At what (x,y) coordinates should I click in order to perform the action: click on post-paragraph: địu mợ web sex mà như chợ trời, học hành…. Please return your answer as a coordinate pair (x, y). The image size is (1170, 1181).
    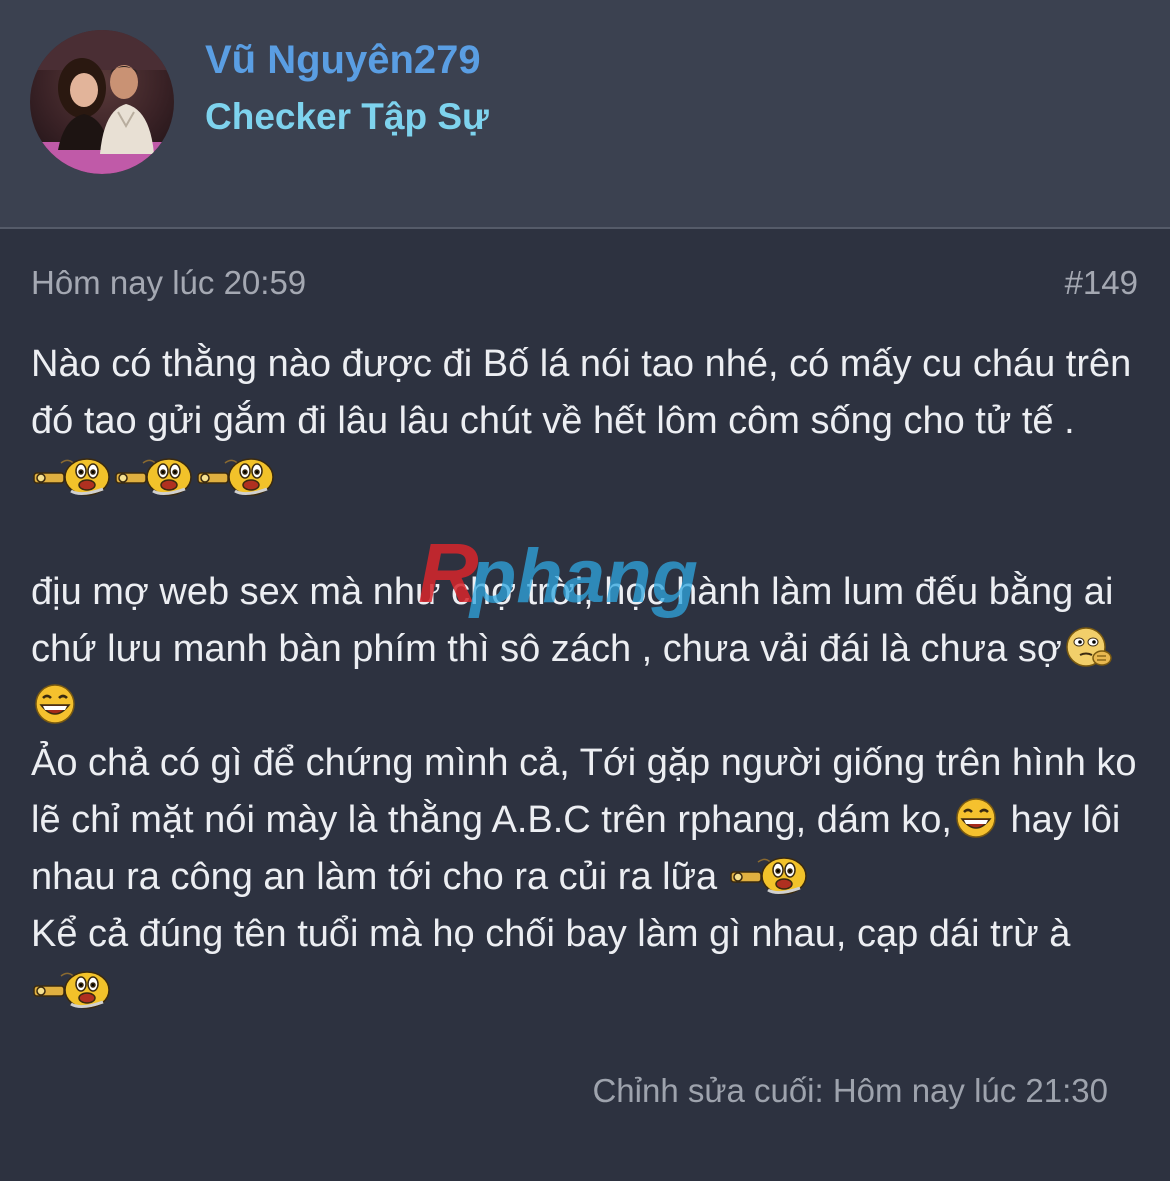
    Looking at the image, I should click on (586, 649).